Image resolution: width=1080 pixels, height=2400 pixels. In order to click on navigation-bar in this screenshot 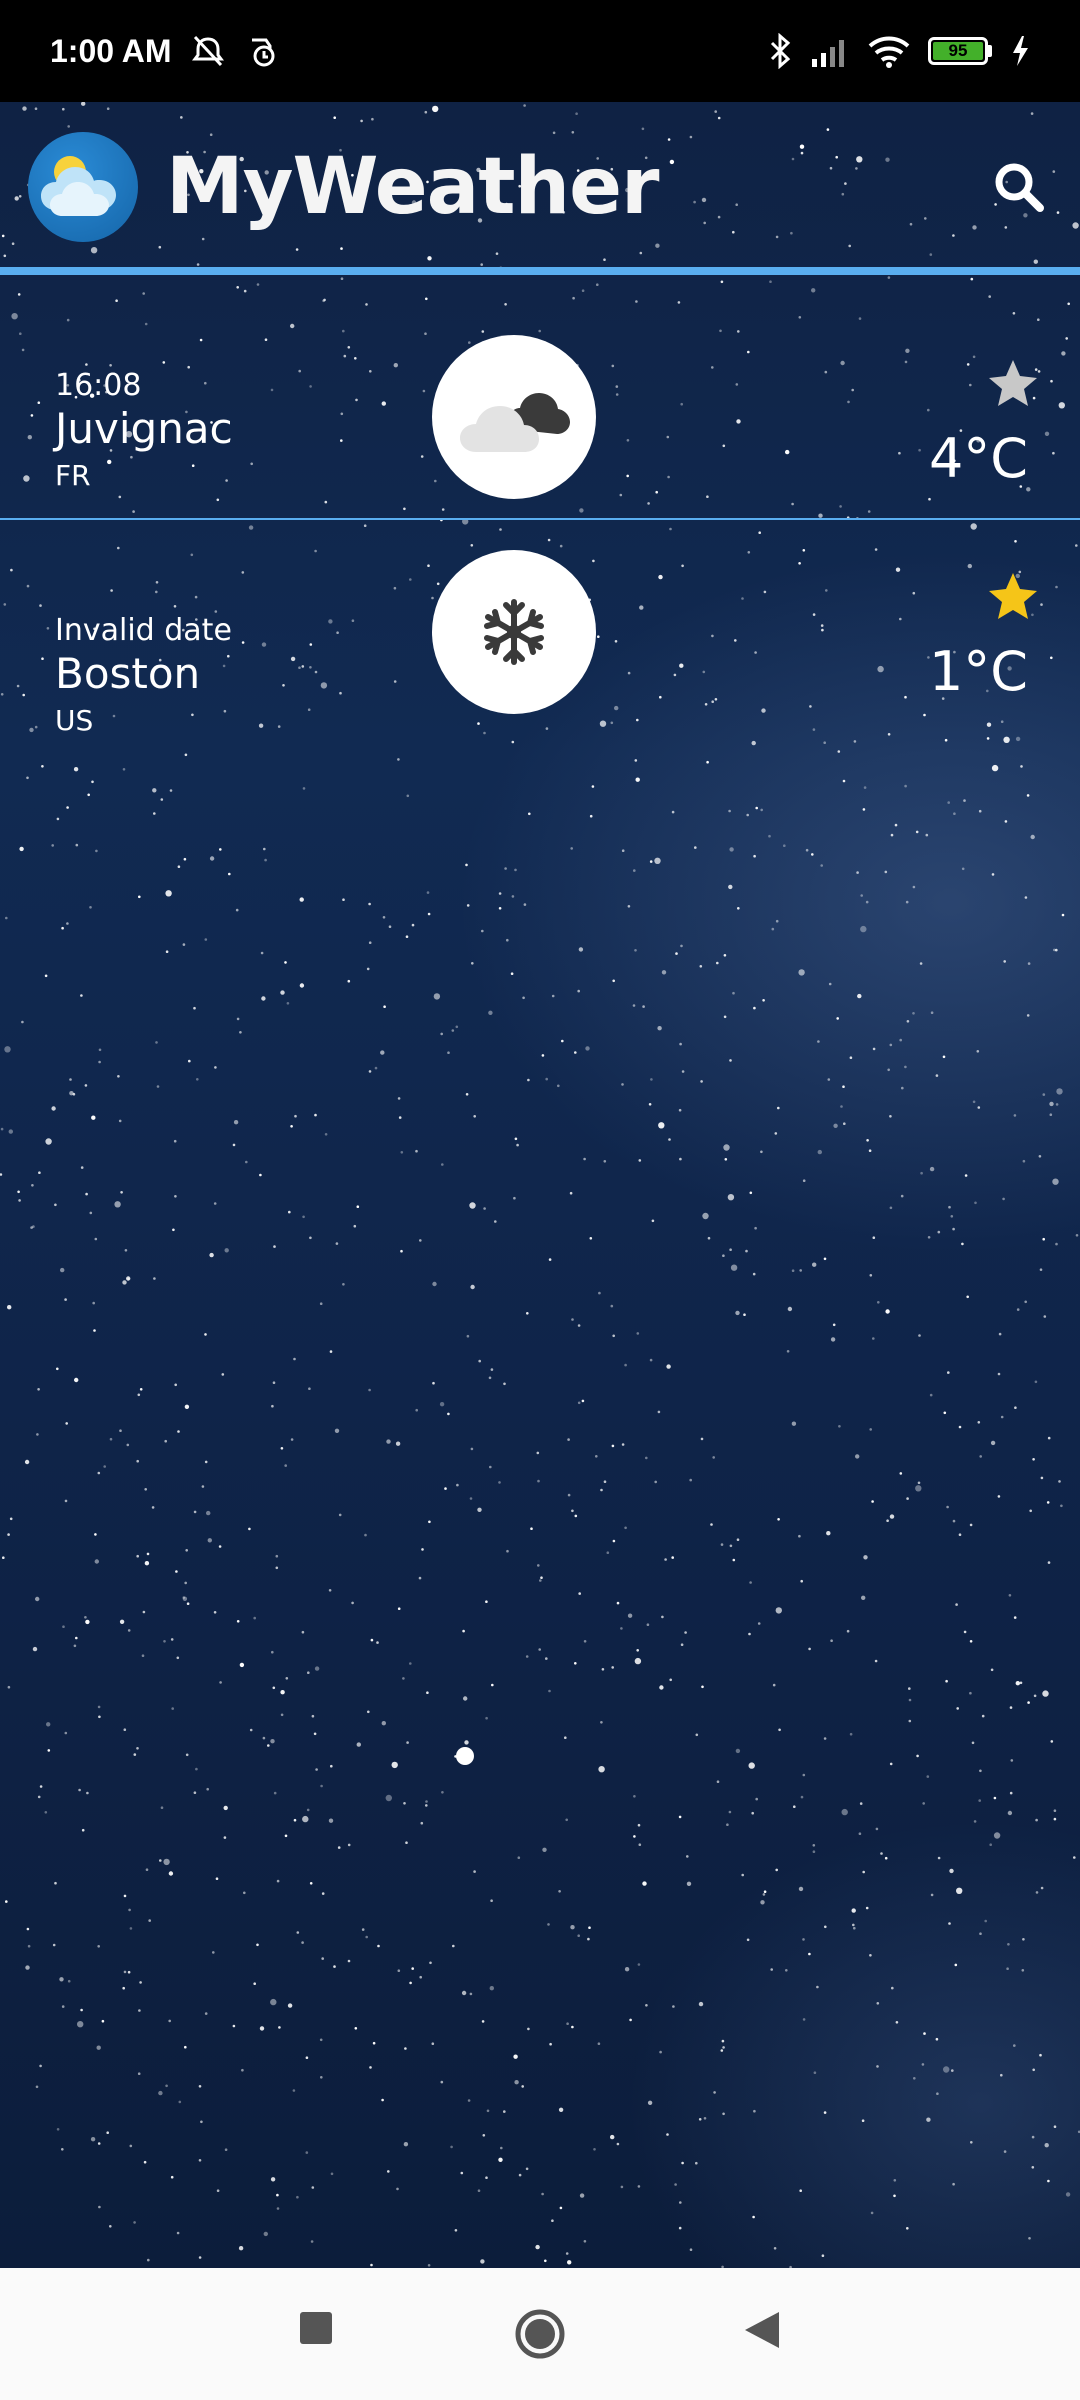, I will do `click(540, 2334)`.